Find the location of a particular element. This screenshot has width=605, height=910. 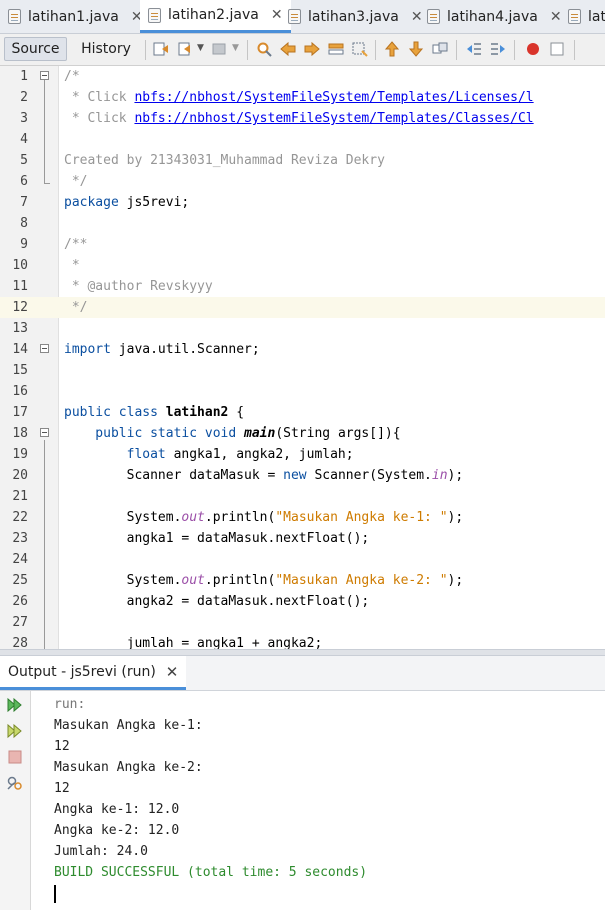

shift-right-icon is located at coordinates (498, 49).